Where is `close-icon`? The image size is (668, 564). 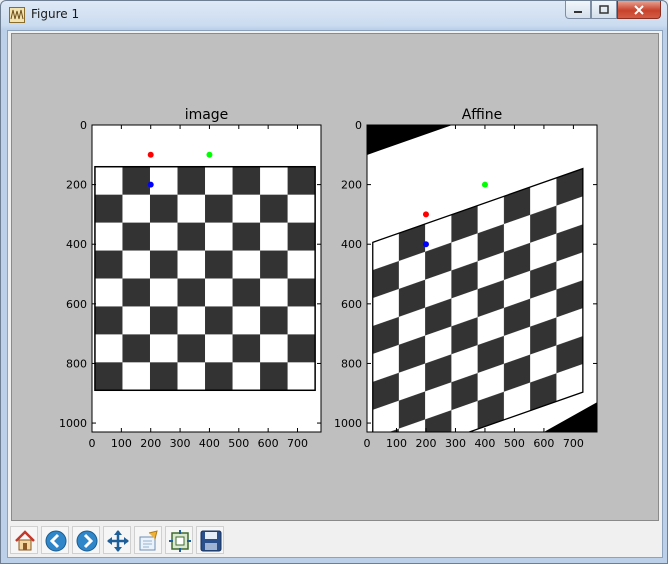
close-icon is located at coordinates (639, 9).